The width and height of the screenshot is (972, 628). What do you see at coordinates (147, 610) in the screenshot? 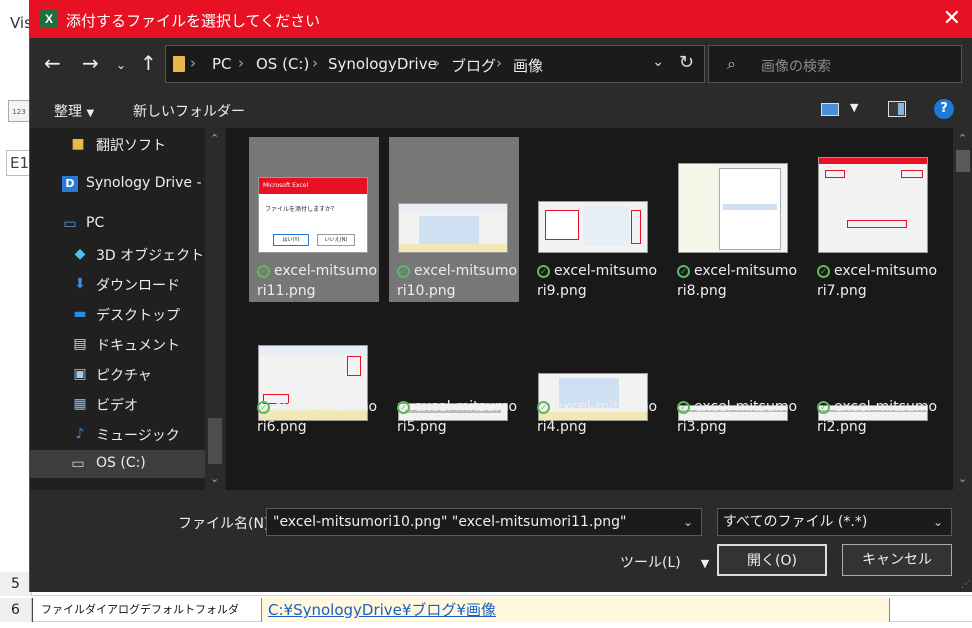
I see `cell-label: ファイルダイアログデフォルトフォルダ` at bounding box center [147, 610].